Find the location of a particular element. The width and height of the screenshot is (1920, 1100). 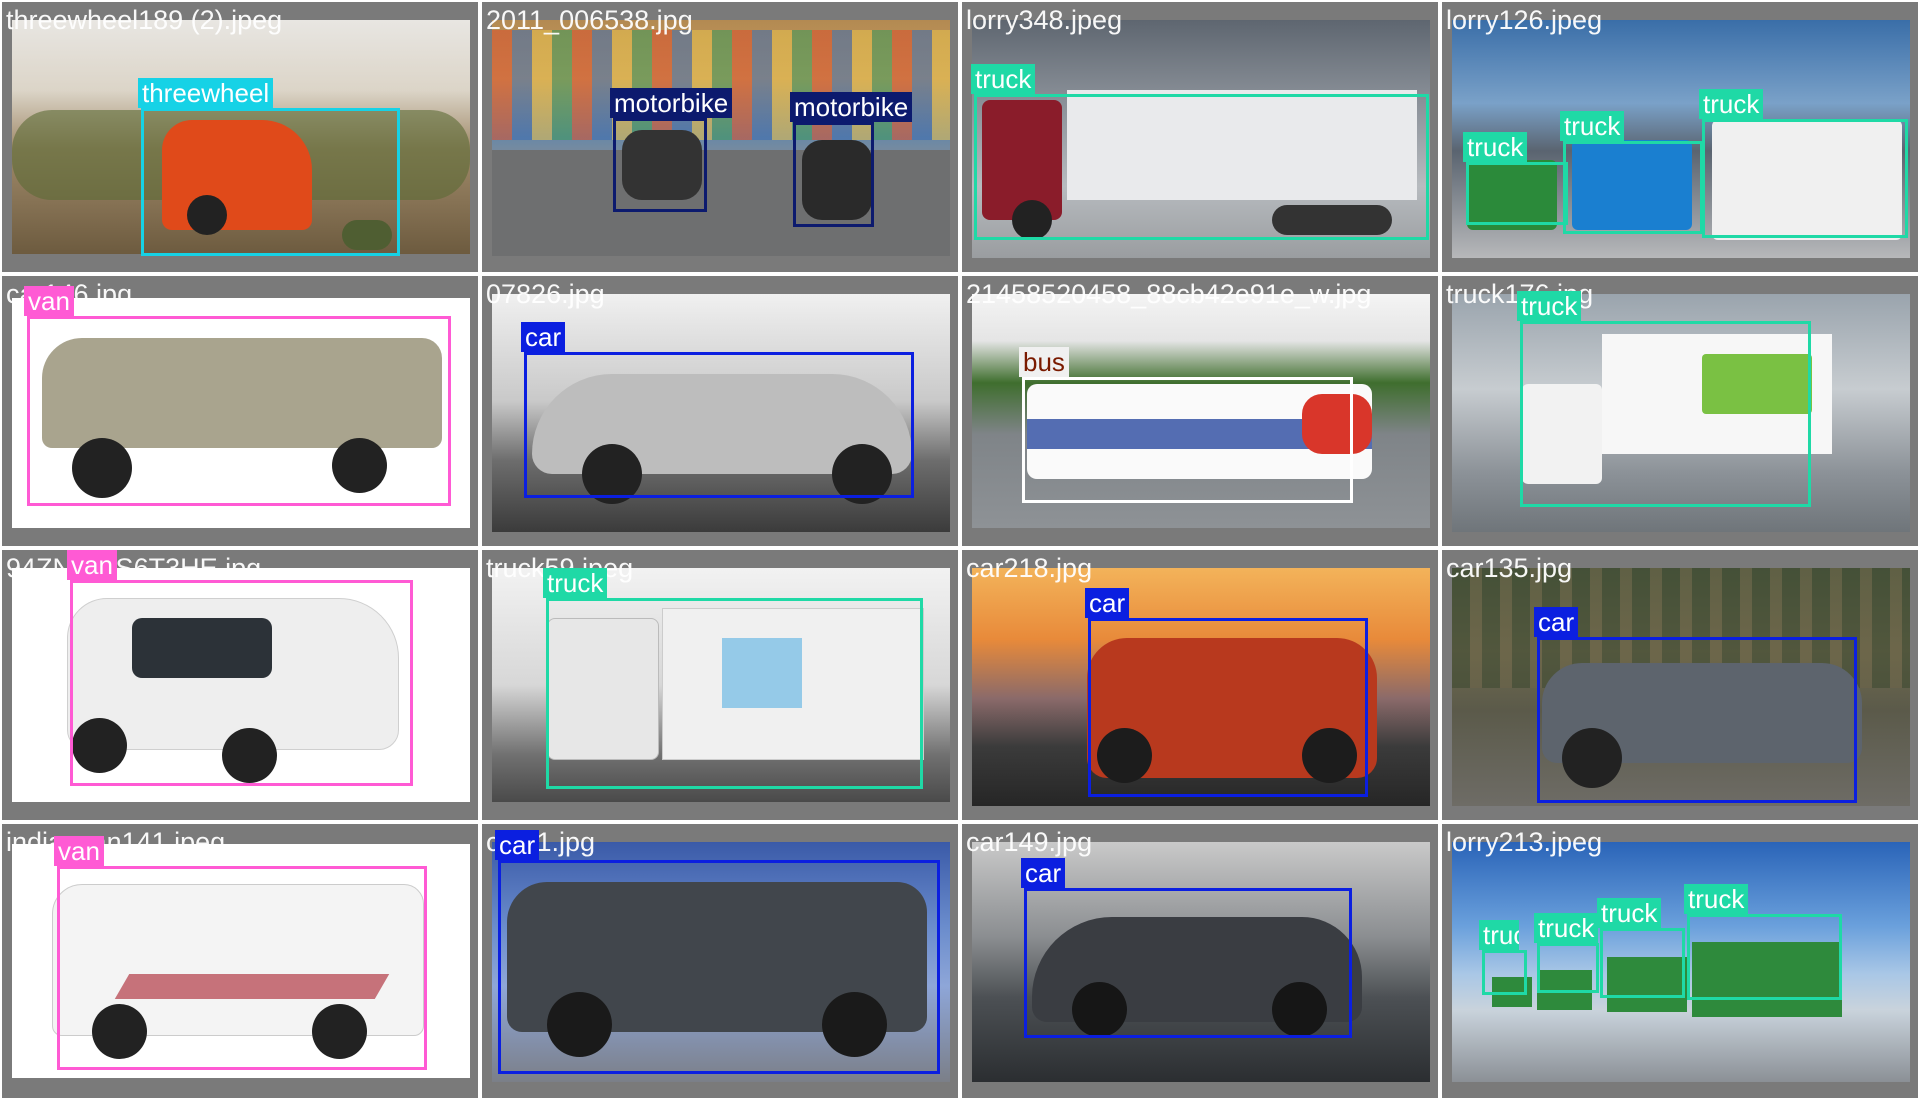

detection-box: threewheel is located at coordinates (269, 167).